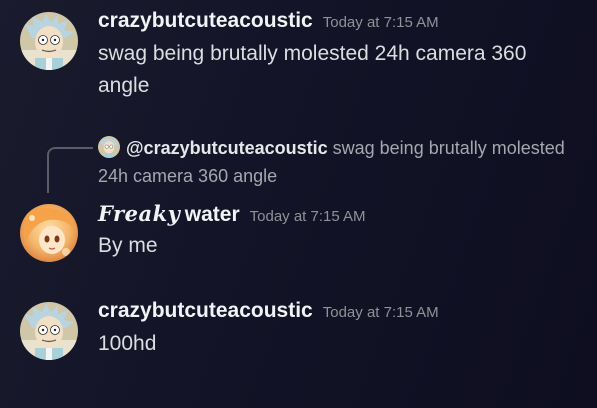  What do you see at coordinates (70, 170) in the screenshot?
I see `reply-connector-line` at bounding box center [70, 170].